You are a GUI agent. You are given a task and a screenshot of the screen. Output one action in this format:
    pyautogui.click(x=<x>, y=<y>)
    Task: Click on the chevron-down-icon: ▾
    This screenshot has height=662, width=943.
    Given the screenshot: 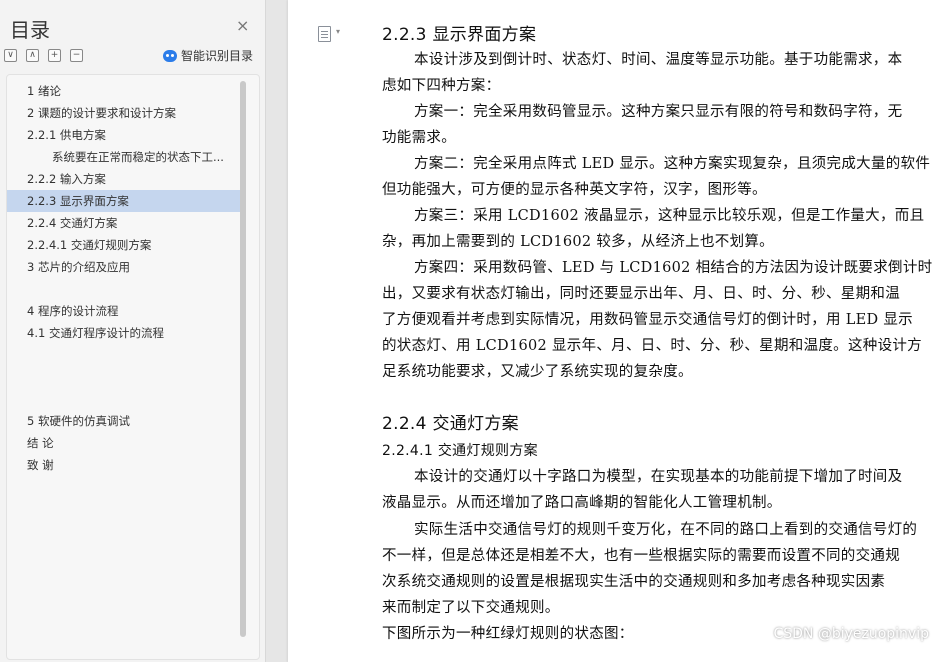 What is the action you would take?
    pyautogui.click(x=338, y=31)
    